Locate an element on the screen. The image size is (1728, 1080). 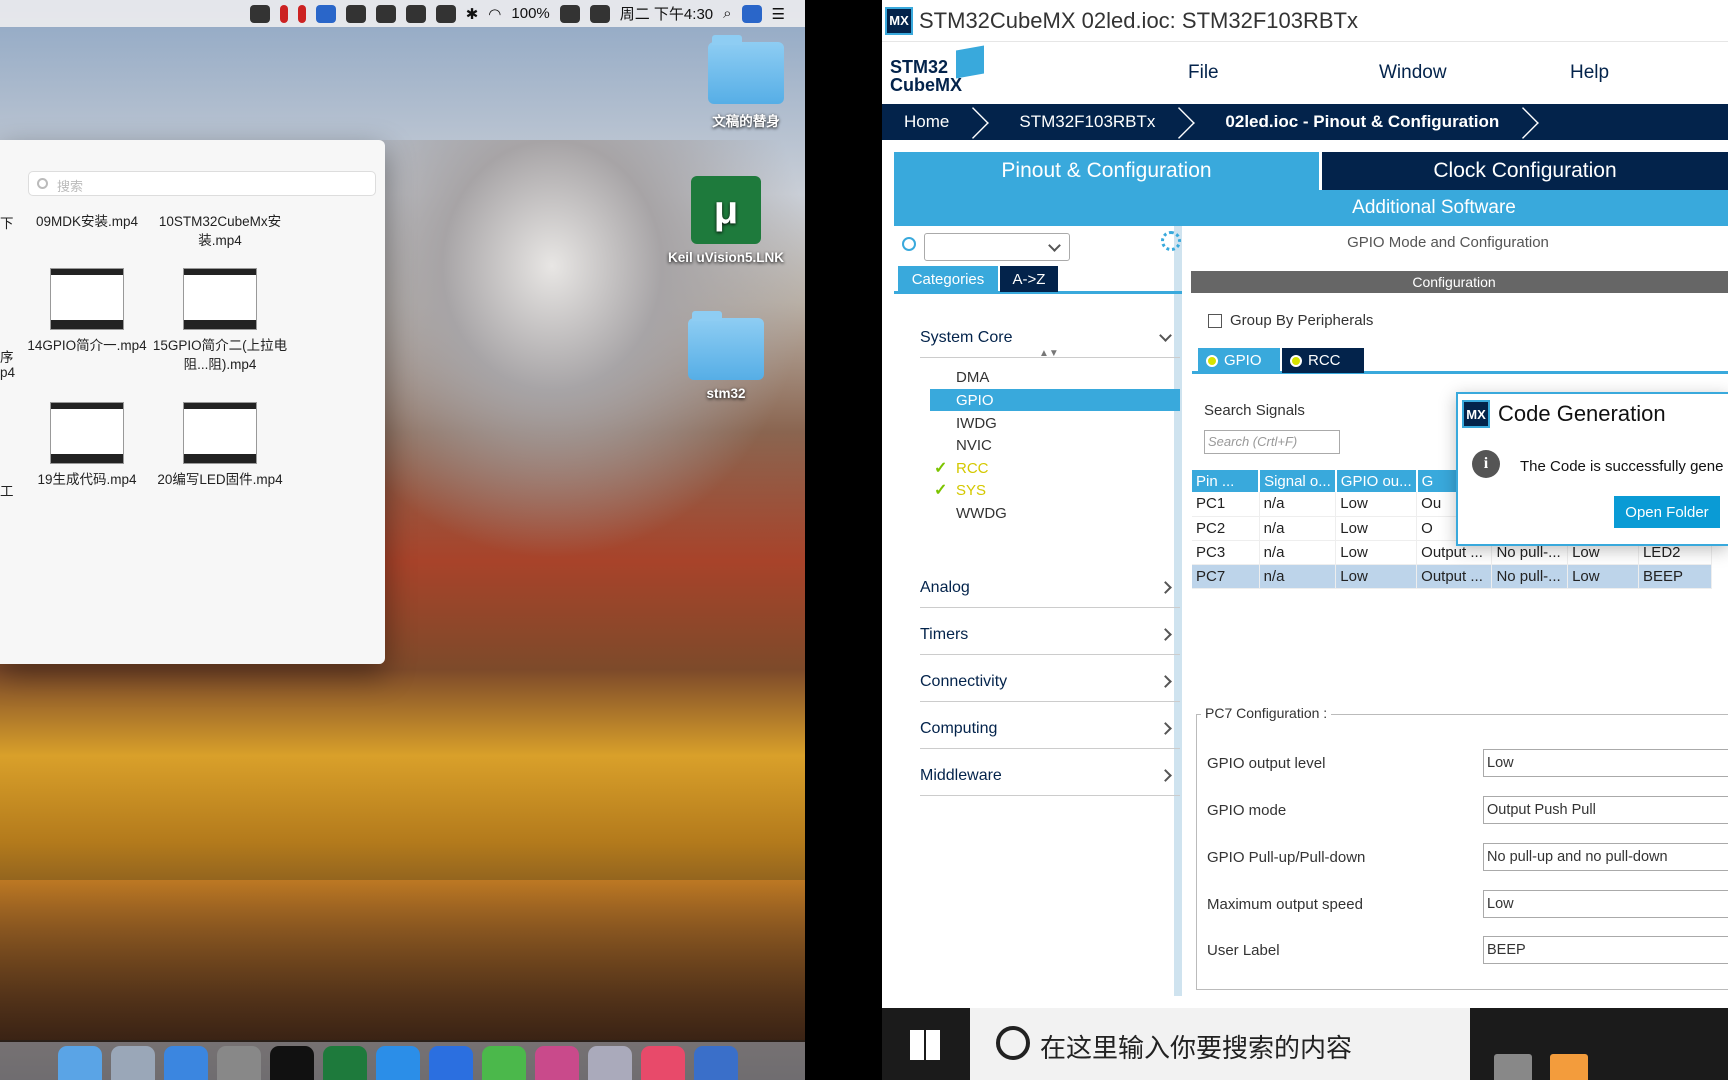
menu-file: File is located at coordinates (1203, 73).